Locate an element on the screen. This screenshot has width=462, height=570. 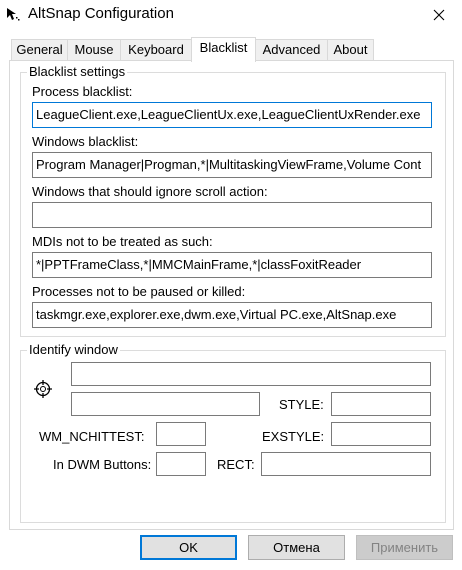
windows-blacklist-label: Windows blacklist: is located at coordinates (85, 141).